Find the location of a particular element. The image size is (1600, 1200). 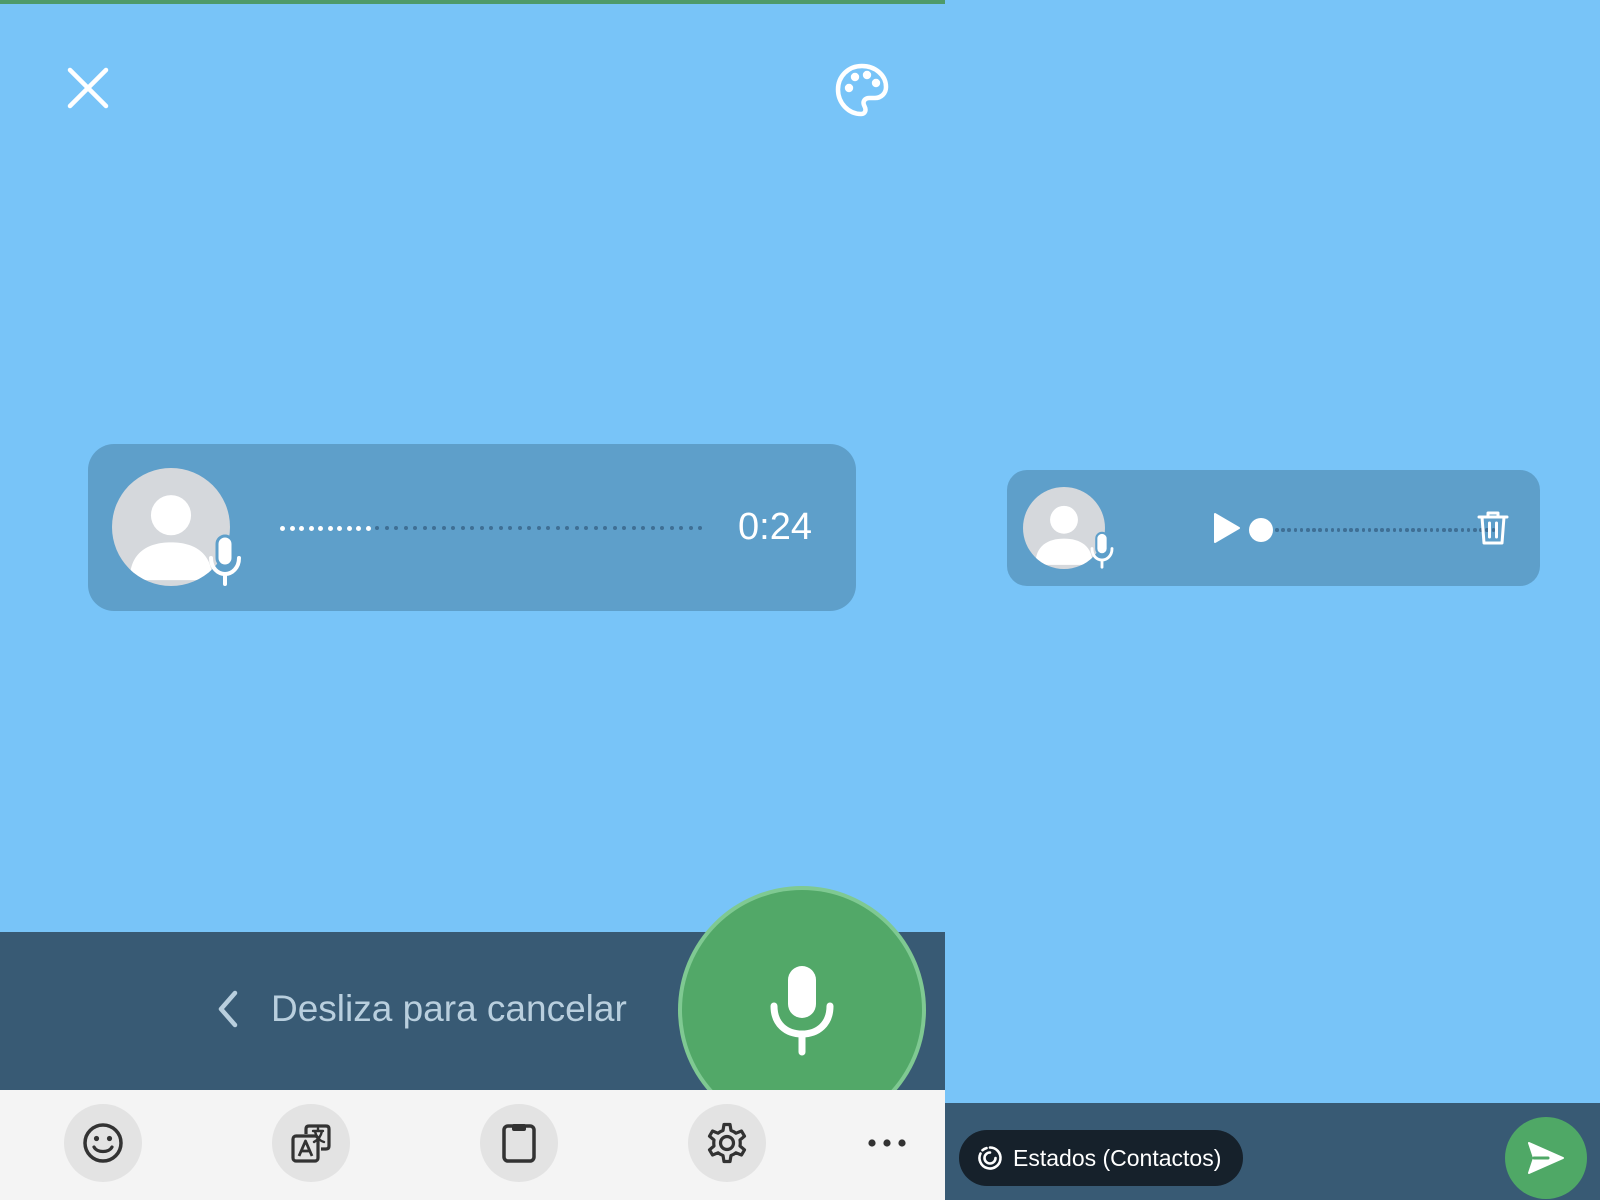

close-button is located at coordinates (88, 88).